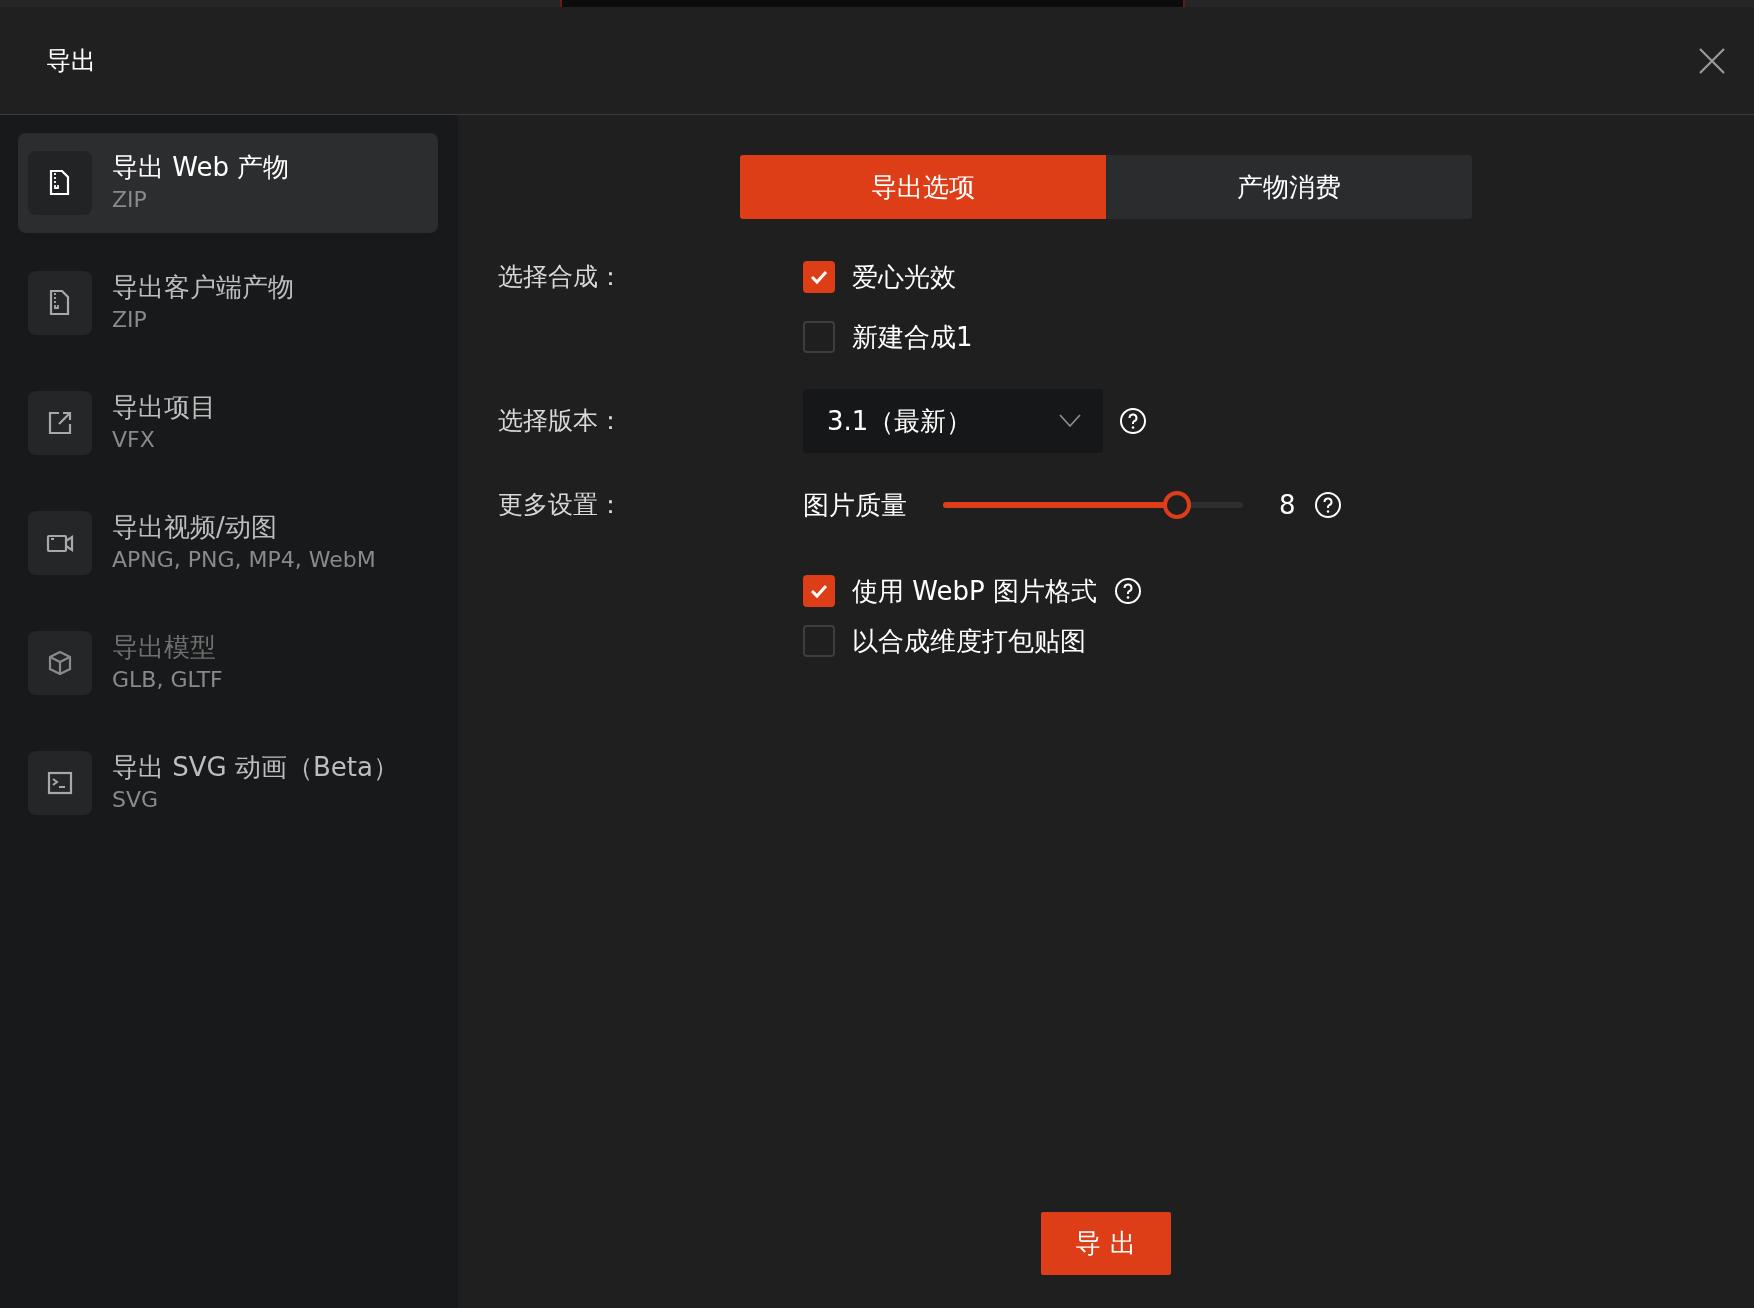 This screenshot has height=1308, width=1754. I want to click on sidebar-item: 导出 SVG 动画（Beta） SVG, so click(228, 783).